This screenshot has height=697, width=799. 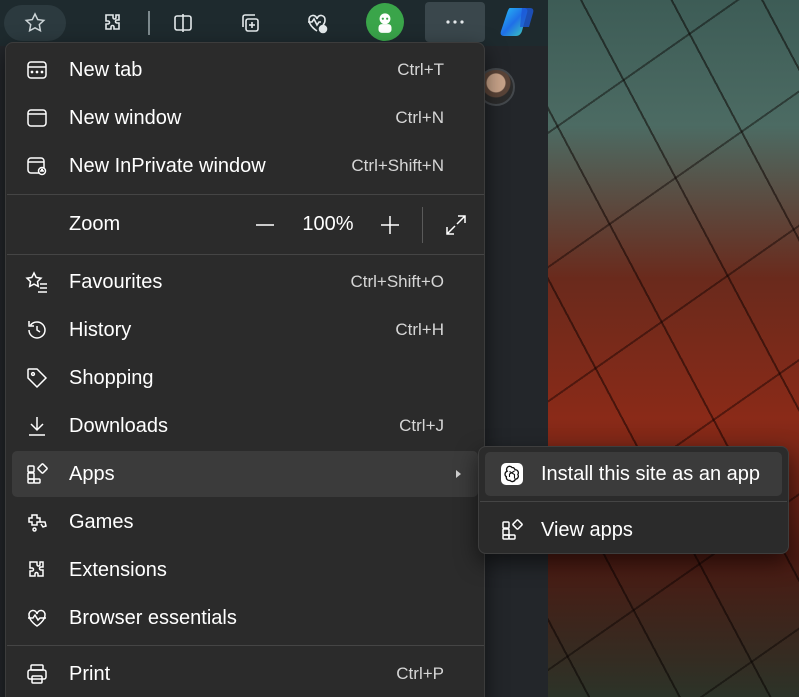 I want to click on menu-item-games: Games, so click(x=245, y=522).